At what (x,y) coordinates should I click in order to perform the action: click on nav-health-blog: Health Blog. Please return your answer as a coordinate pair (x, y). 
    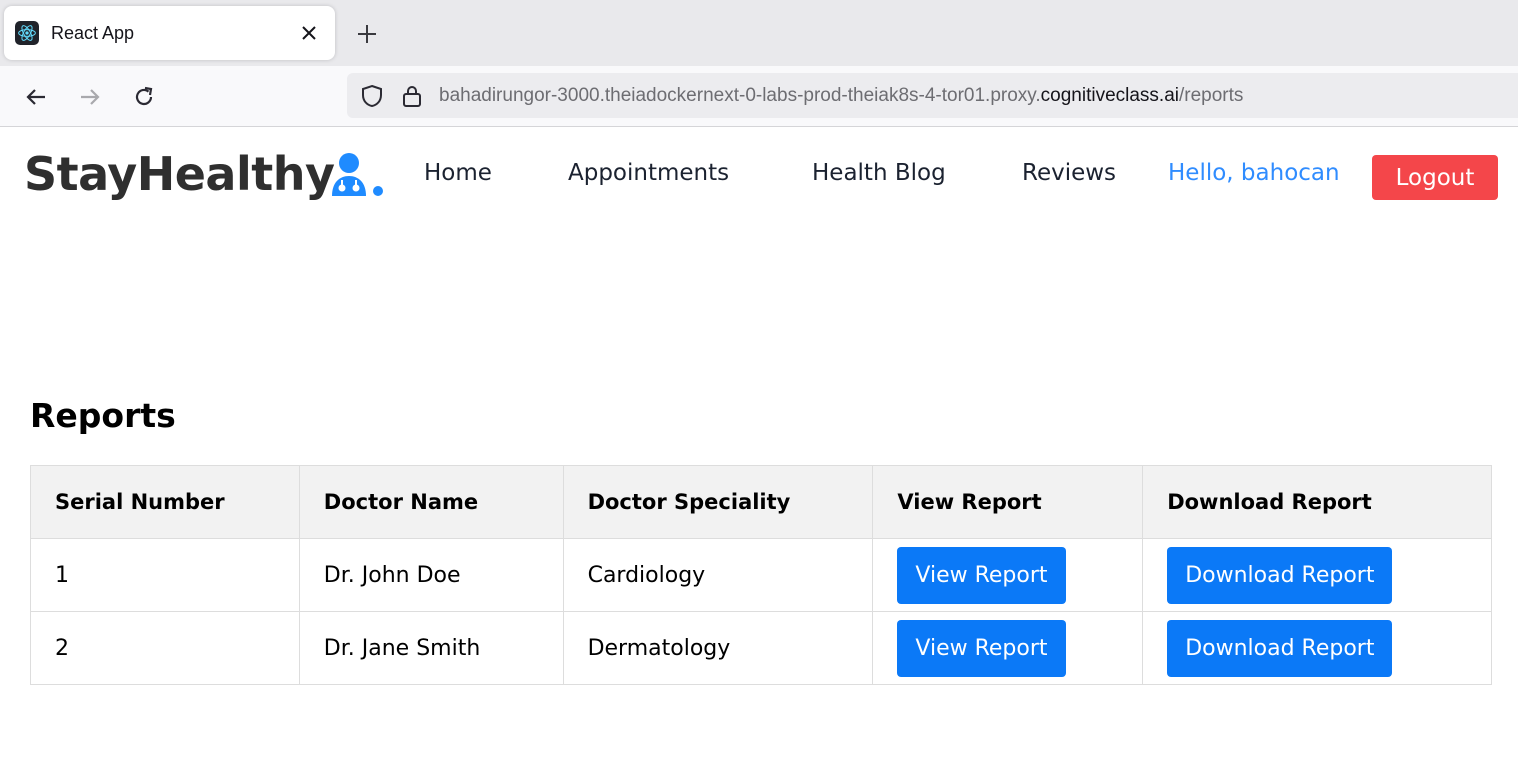
    Looking at the image, I should click on (879, 173).